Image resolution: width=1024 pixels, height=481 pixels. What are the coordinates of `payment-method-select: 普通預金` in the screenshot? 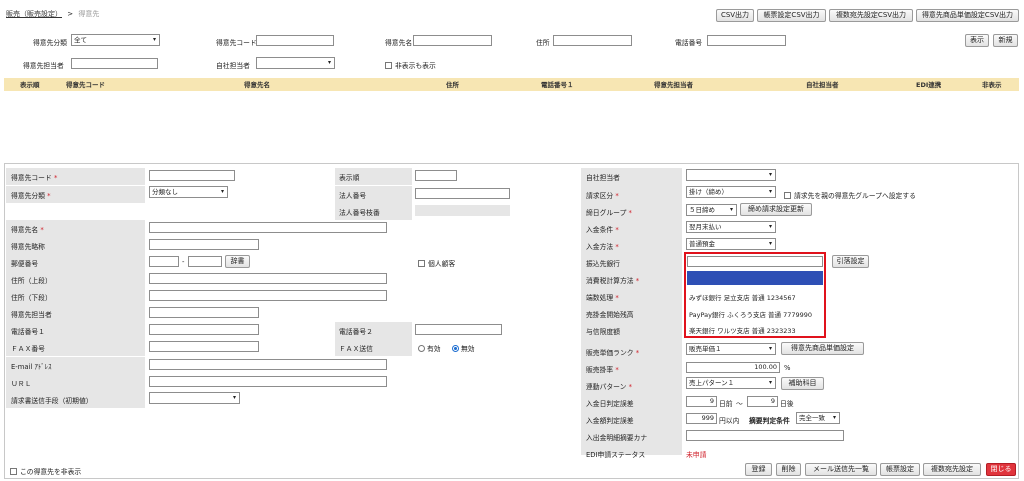 It's located at (731, 244).